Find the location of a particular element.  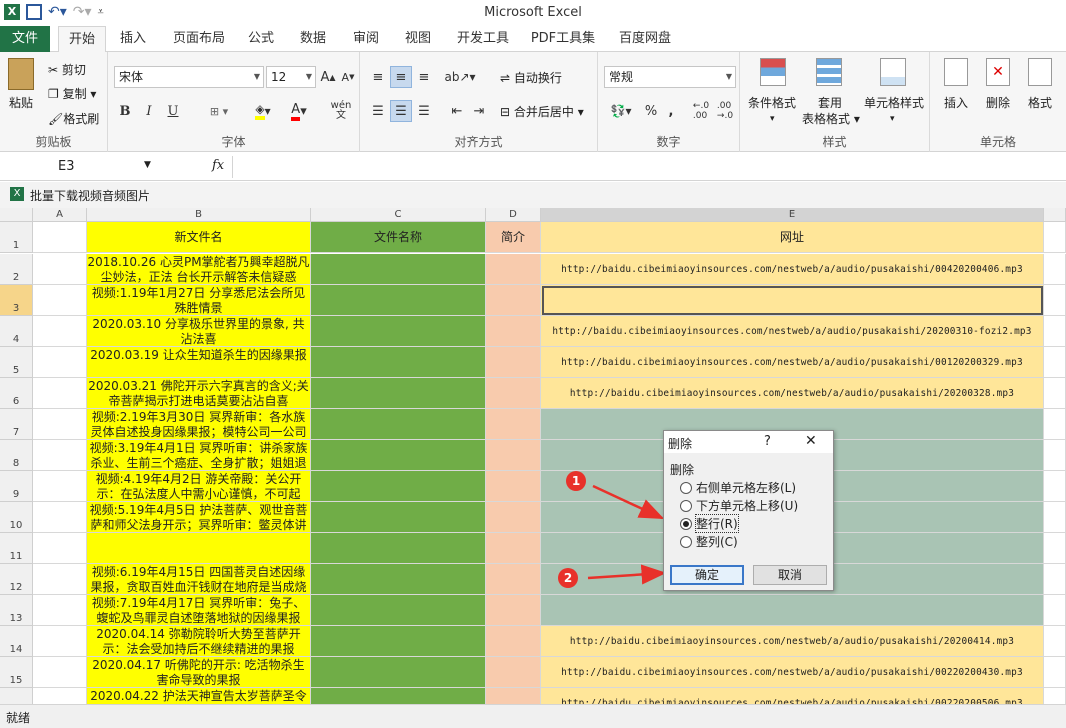

radio-option: 整列(C) is located at coordinates (709, 541).